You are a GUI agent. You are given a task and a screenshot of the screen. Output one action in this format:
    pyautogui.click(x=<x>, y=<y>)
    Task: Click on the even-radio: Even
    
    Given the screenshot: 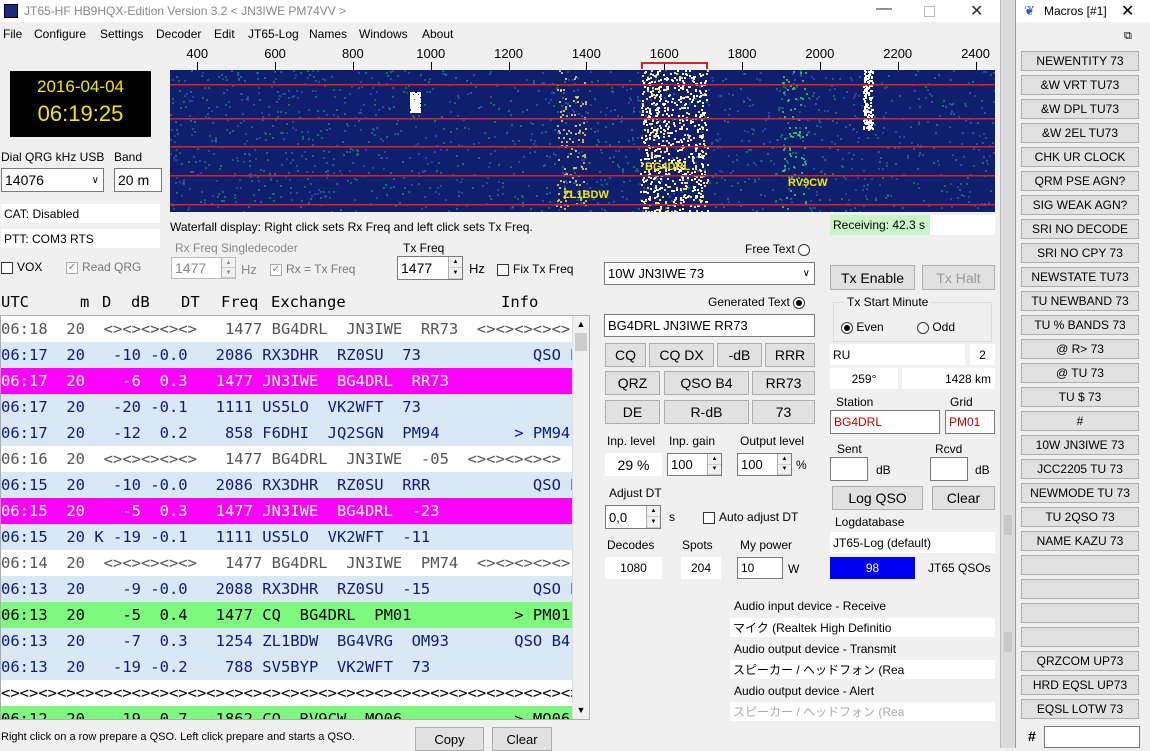 What is the action you would take?
    pyautogui.click(x=862, y=327)
    